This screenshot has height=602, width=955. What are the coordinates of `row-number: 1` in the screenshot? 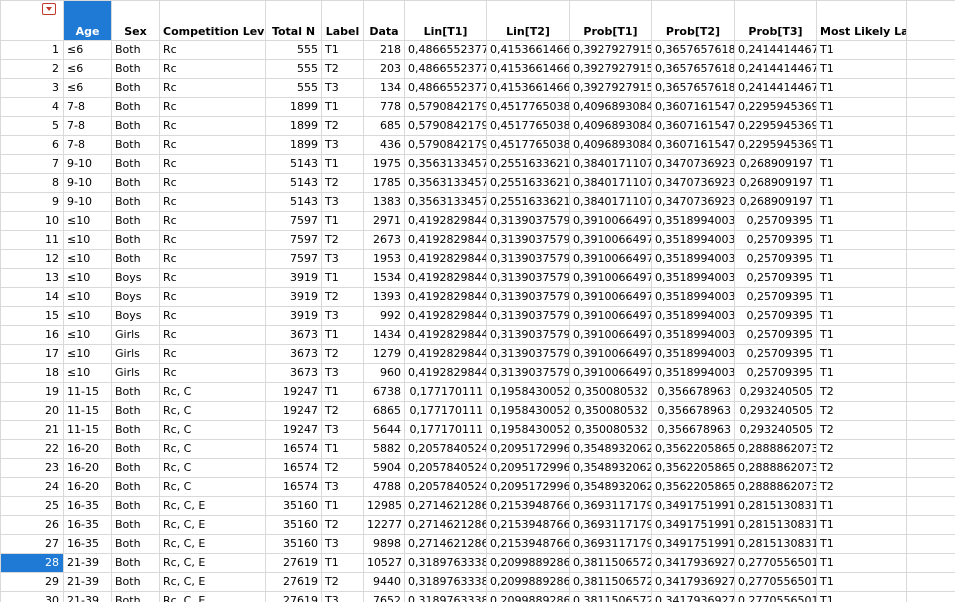 It's located at (32, 50).